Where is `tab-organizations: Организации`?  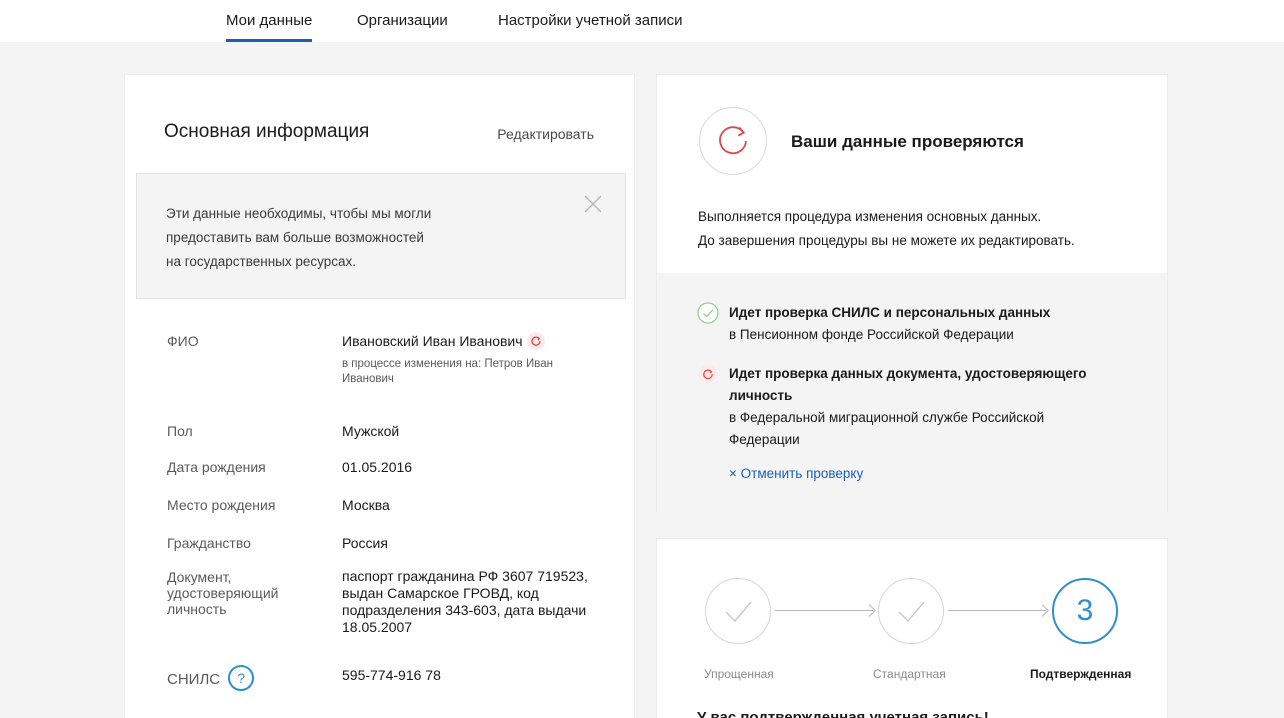
tab-organizations: Организации is located at coordinates (402, 20).